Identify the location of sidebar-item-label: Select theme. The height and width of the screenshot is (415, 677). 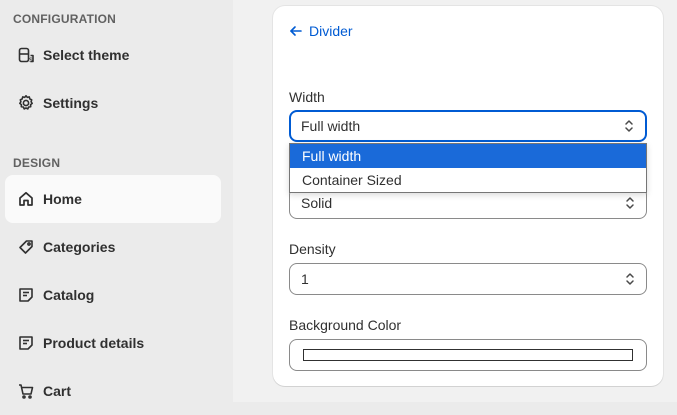
(86, 55).